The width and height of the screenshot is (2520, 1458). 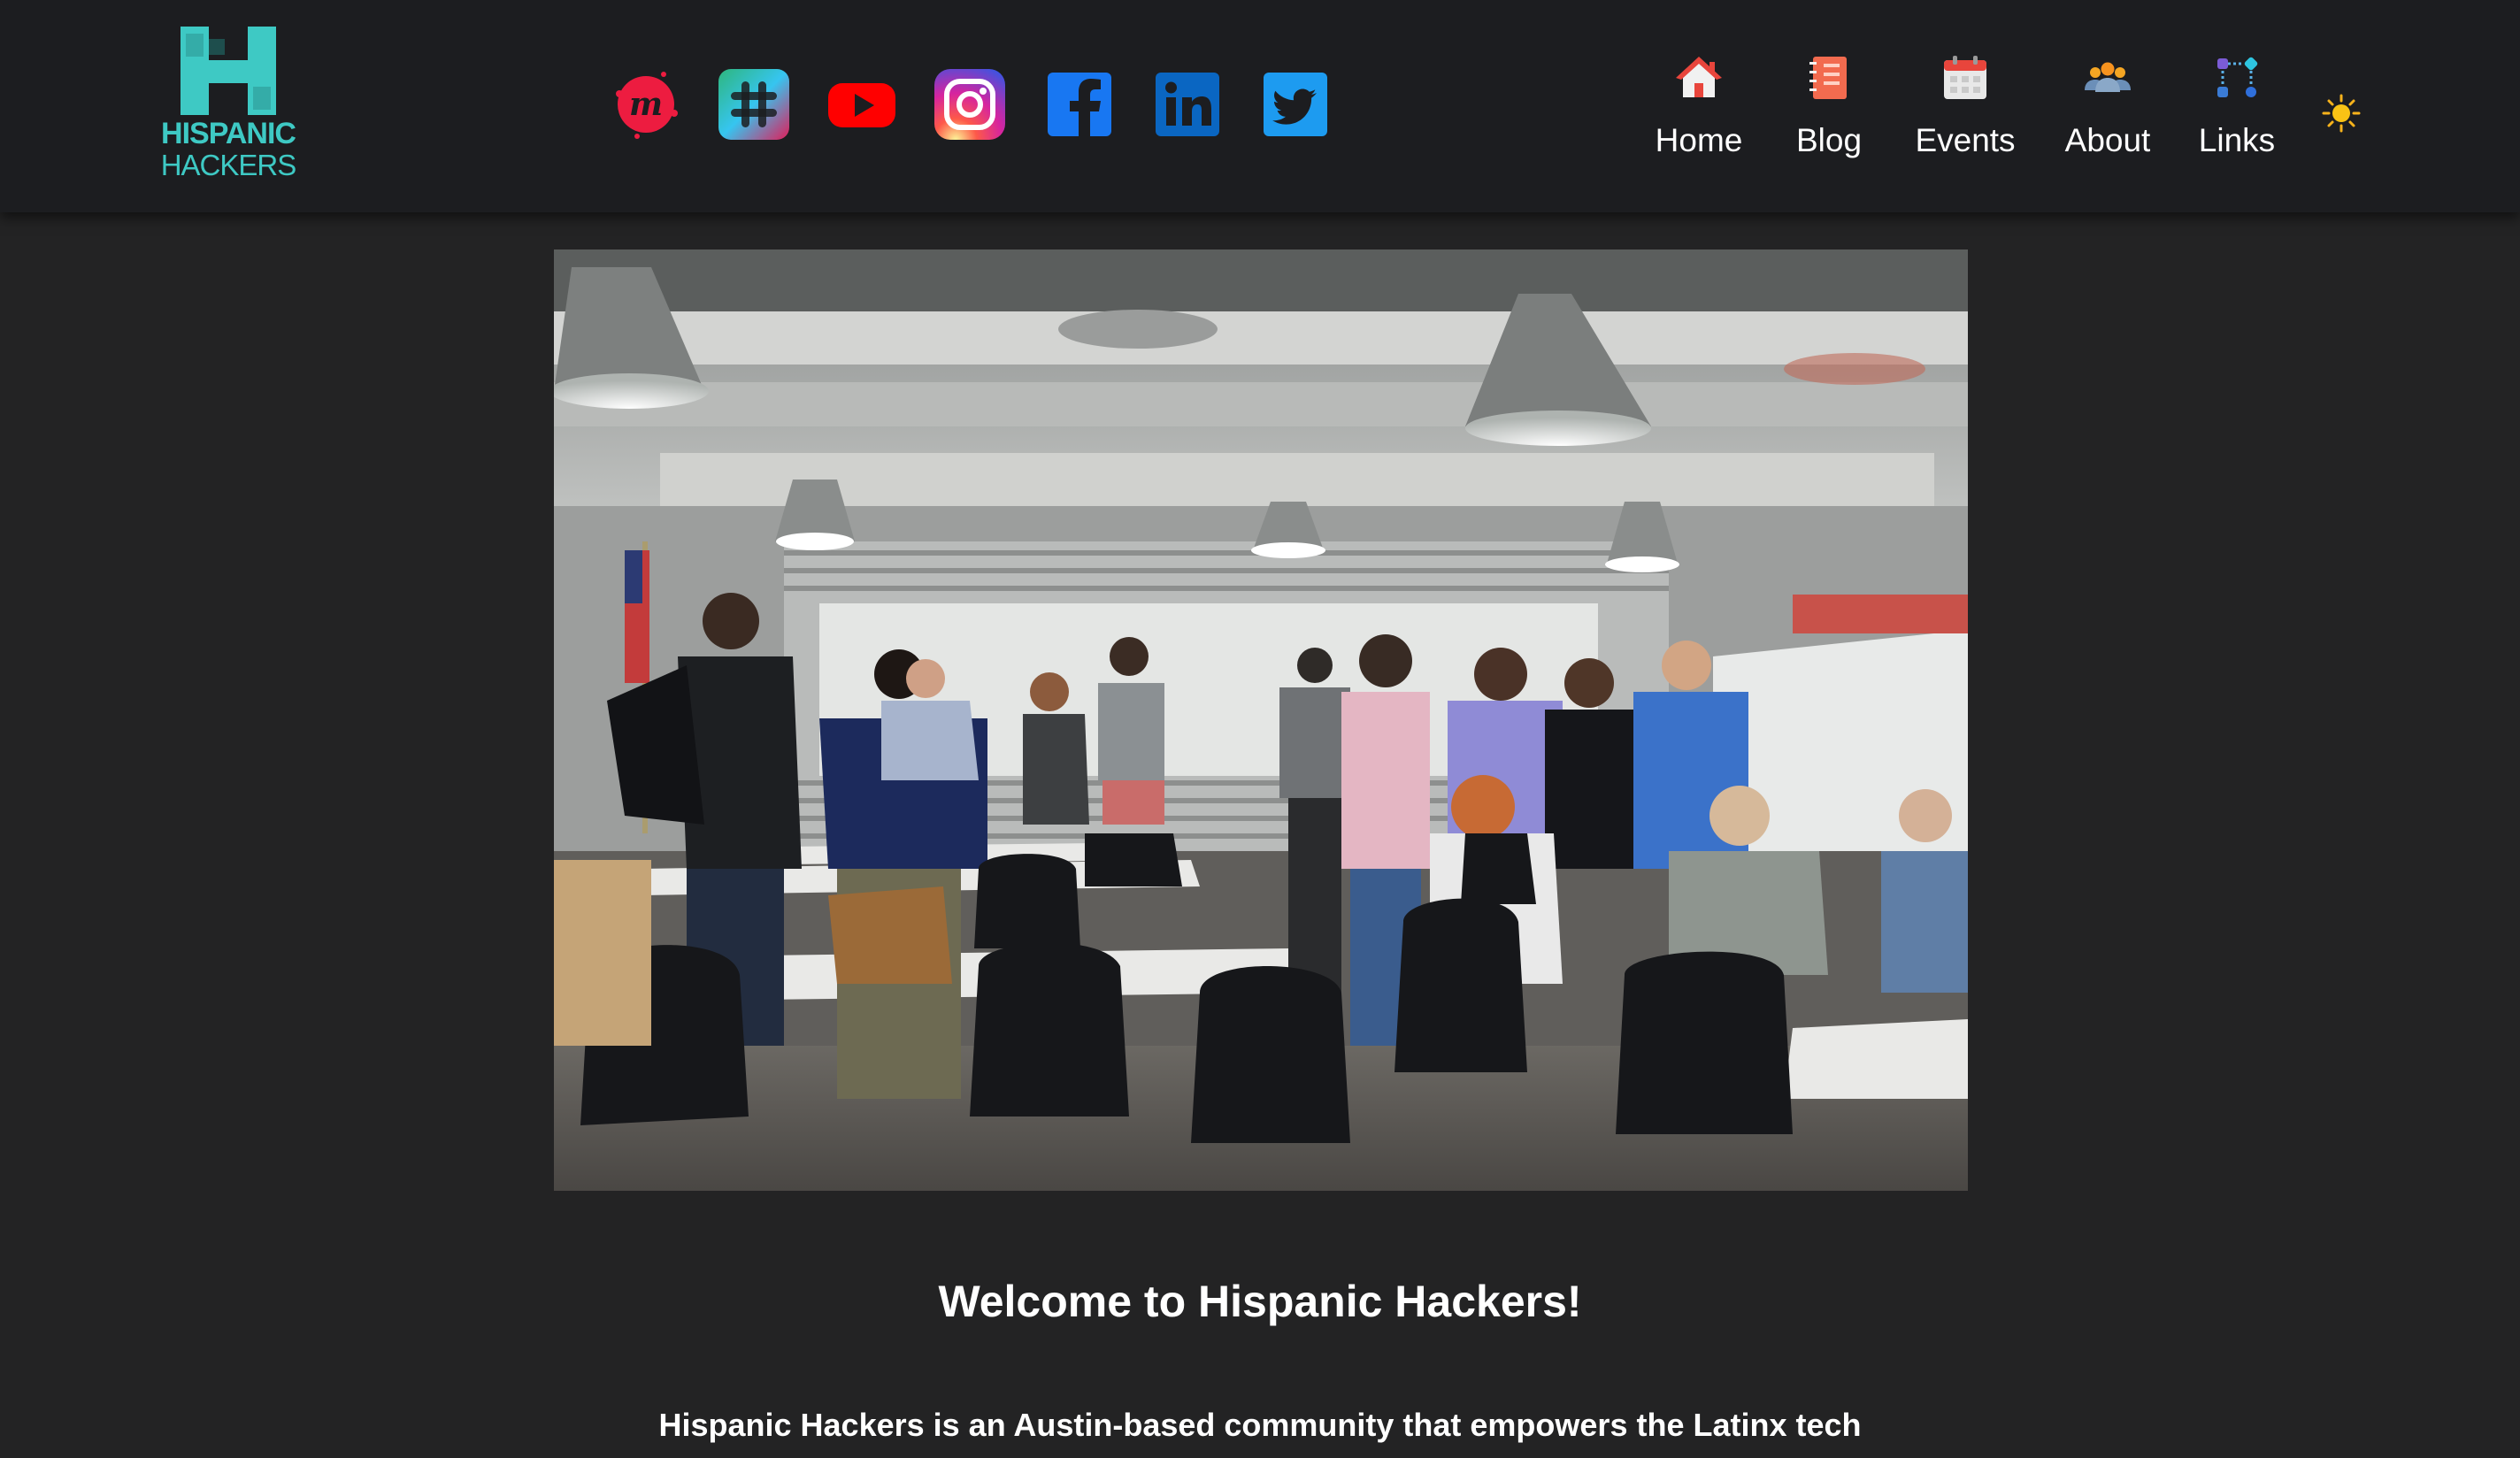 I want to click on logo-h-mark, so click(x=228, y=71).